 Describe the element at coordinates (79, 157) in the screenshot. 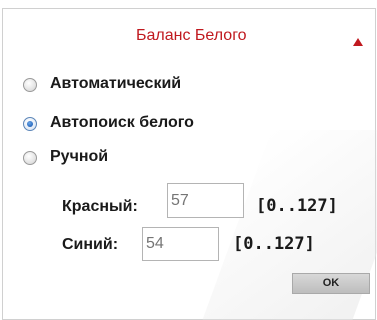

I see `option-label-manual: Ручной` at that location.